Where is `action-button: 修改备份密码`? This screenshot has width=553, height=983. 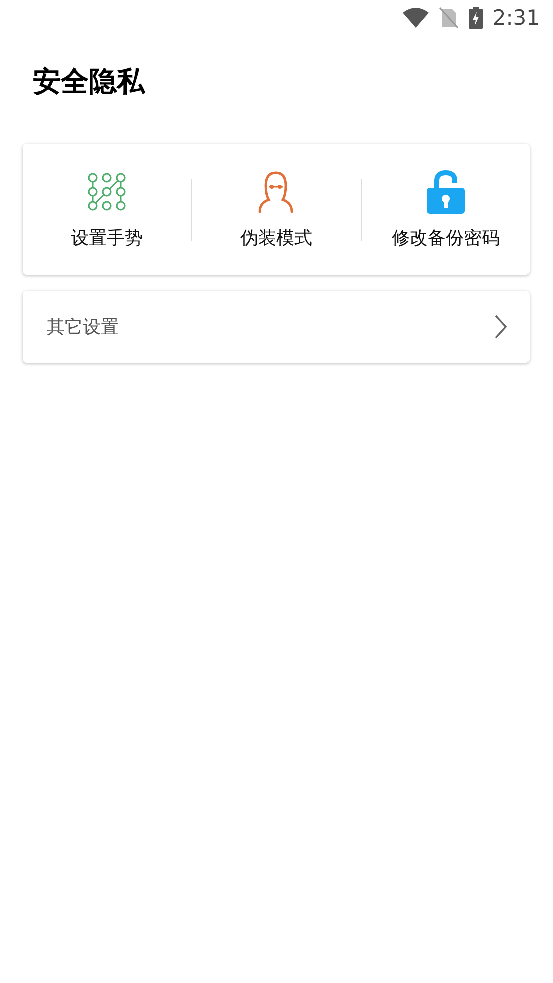 action-button: 修改备份密码 is located at coordinates (446, 210).